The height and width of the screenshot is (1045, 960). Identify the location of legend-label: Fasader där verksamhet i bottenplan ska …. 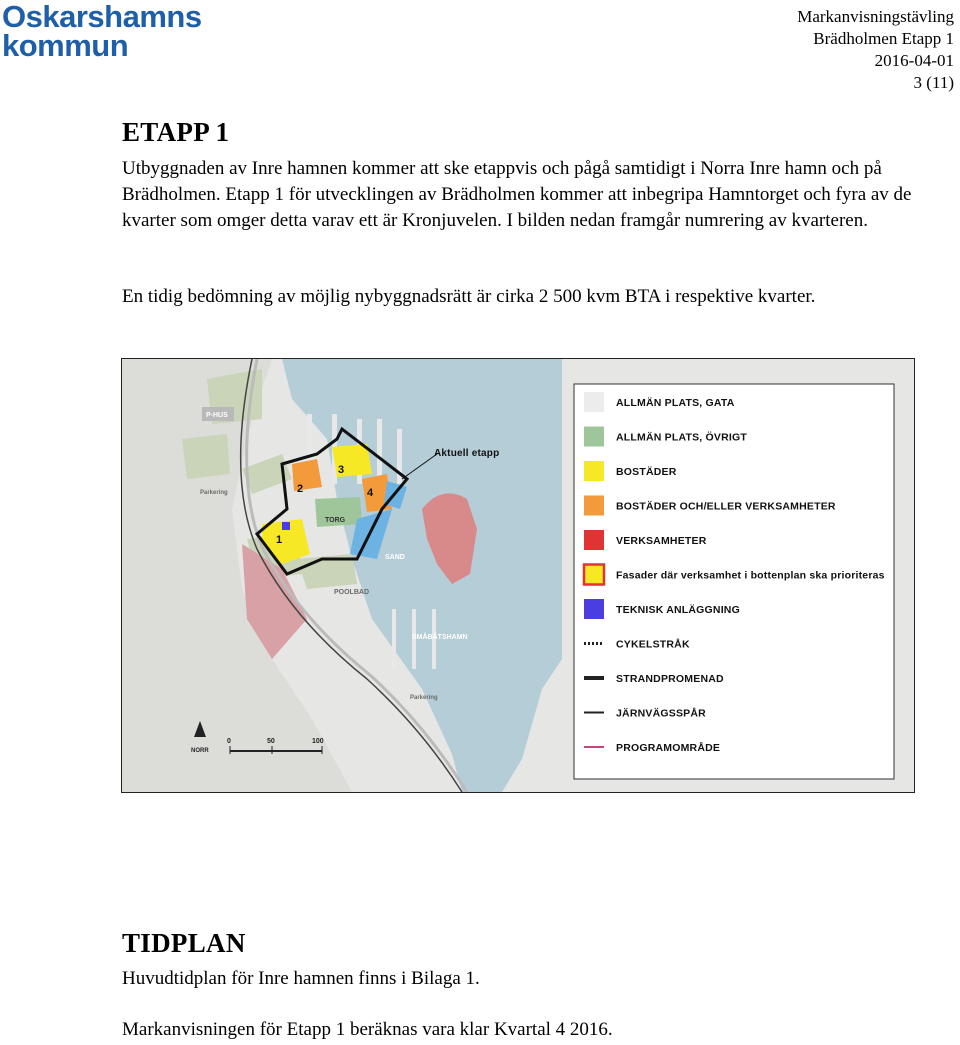
(750, 576).